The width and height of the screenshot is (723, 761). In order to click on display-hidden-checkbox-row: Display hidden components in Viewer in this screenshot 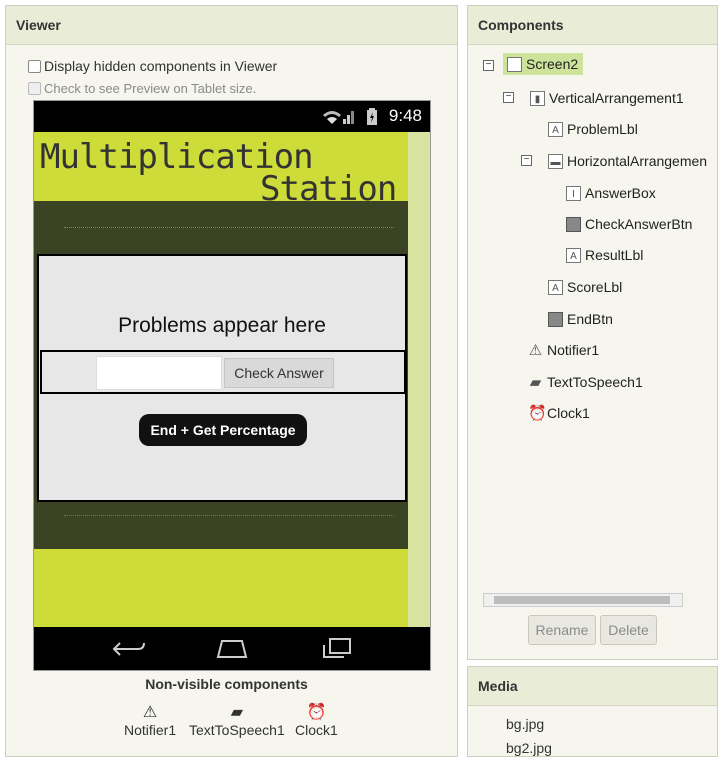, I will do `click(152, 66)`.